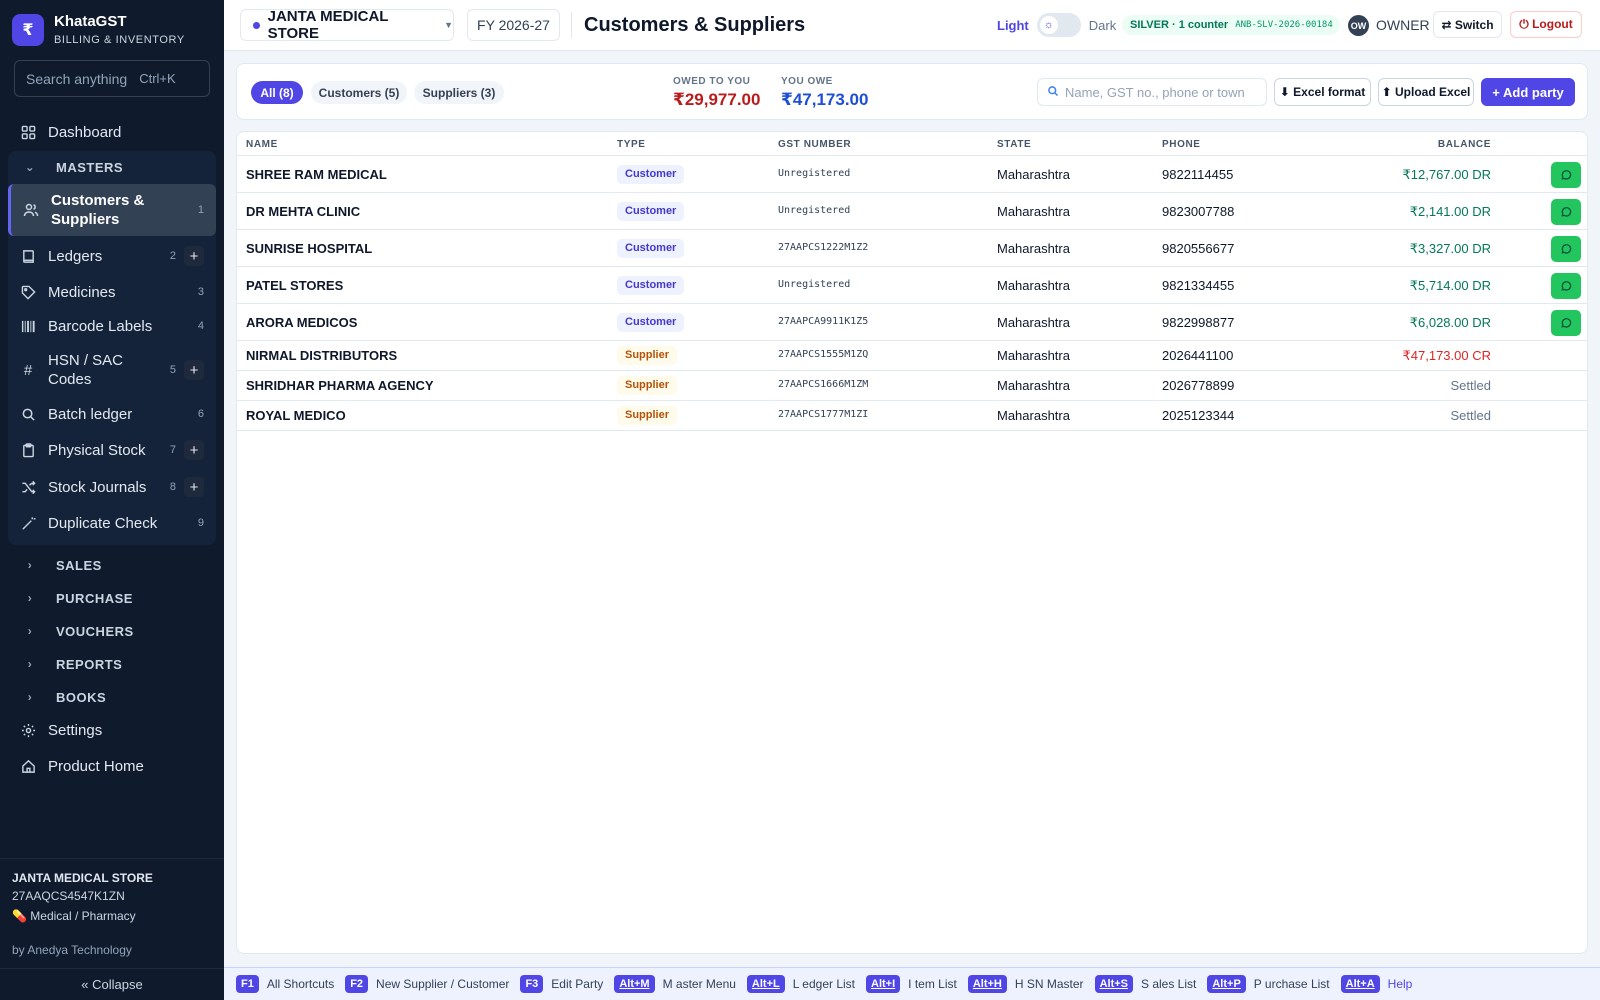 The image size is (1600, 1000). What do you see at coordinates (112, 487) in the screenshot?
I see `sidebar-item-stock-journals: Stock Journals 8 +` at bounding box center [112, 487].